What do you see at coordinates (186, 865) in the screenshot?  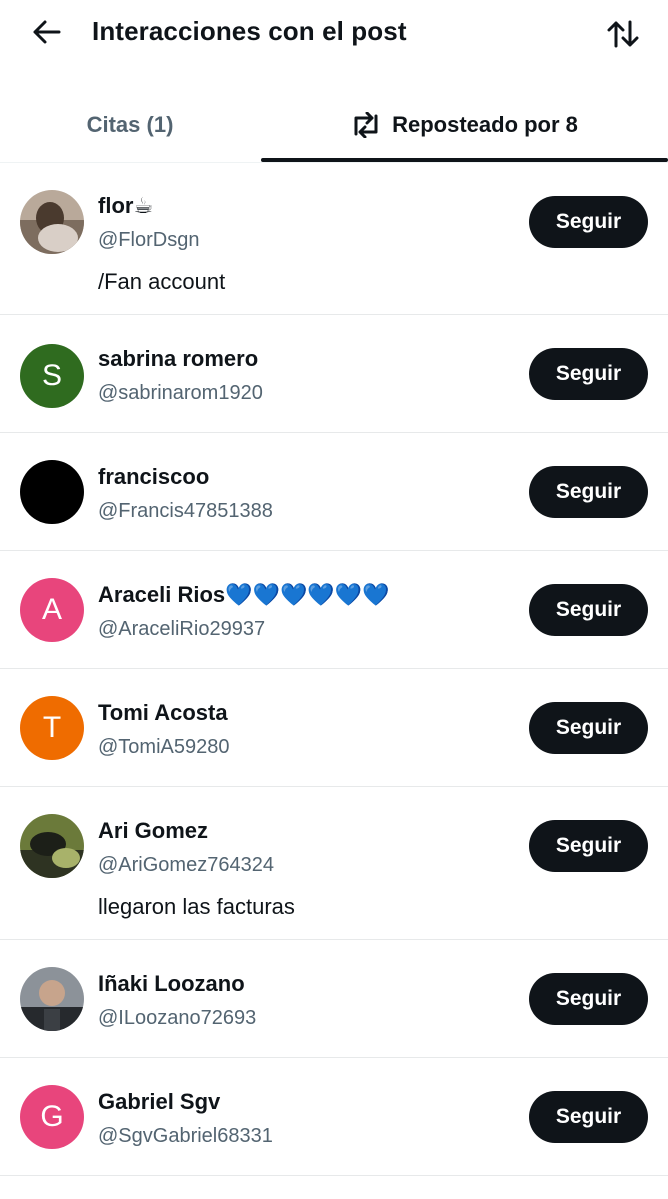 I see `user-handle: @AriGomez764324` at bounding box center [186, 865].